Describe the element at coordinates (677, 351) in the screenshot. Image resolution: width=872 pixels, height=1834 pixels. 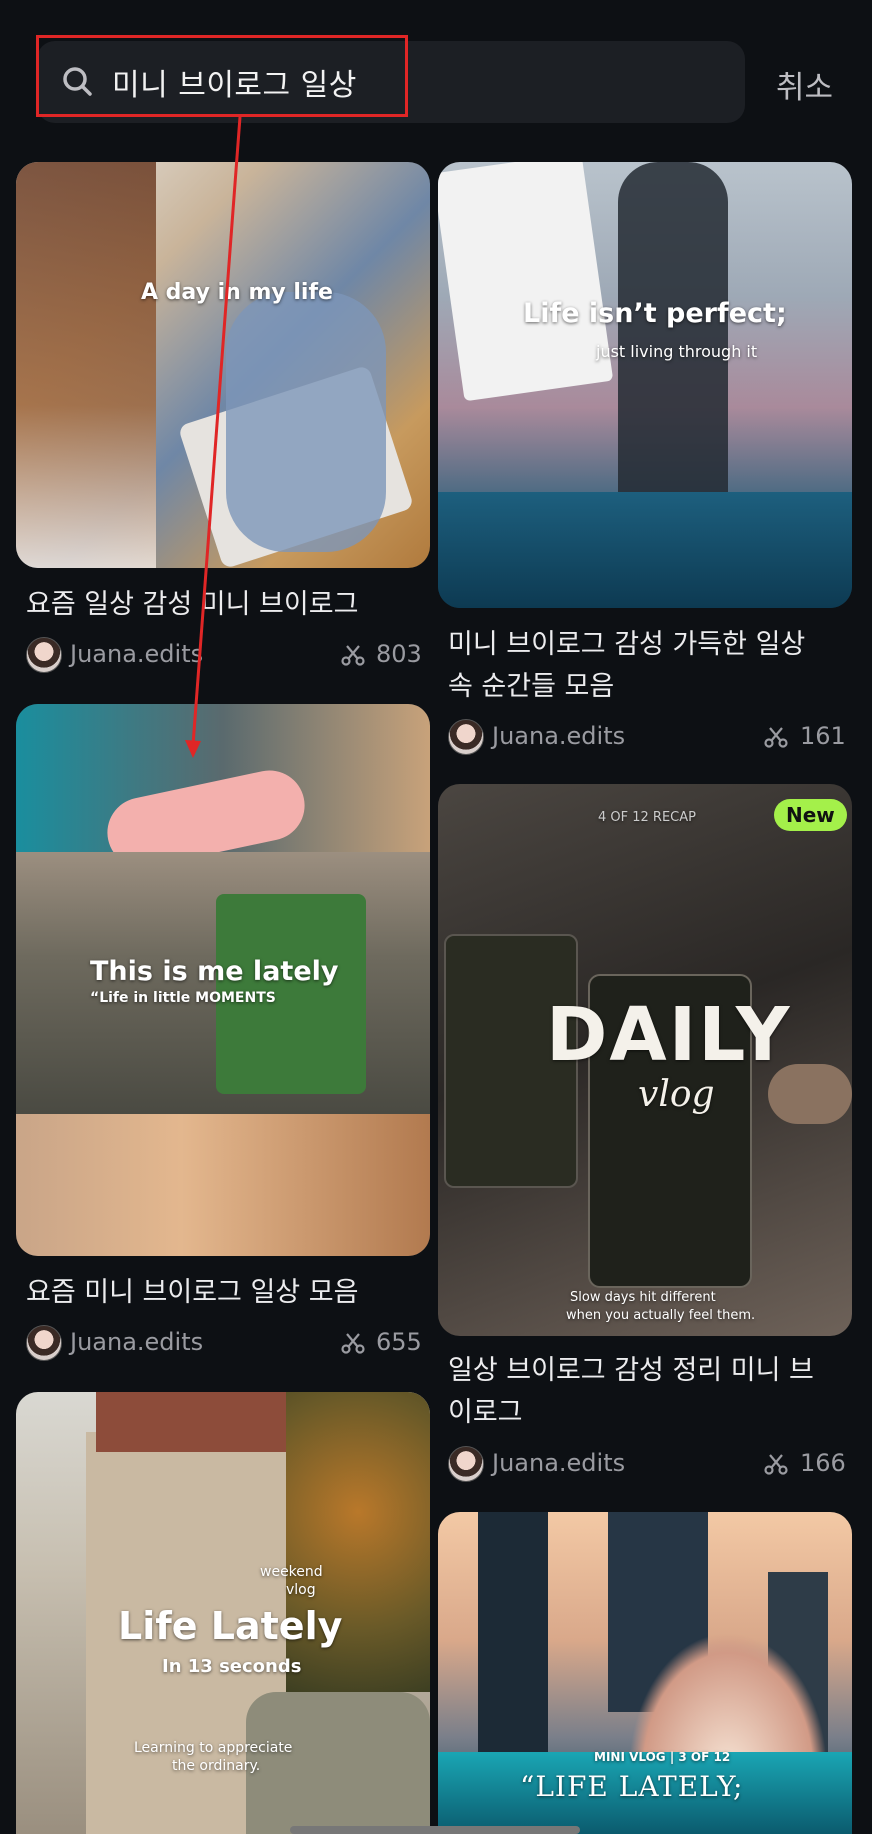
I see `overlay-subtext: just living through it` at that location.